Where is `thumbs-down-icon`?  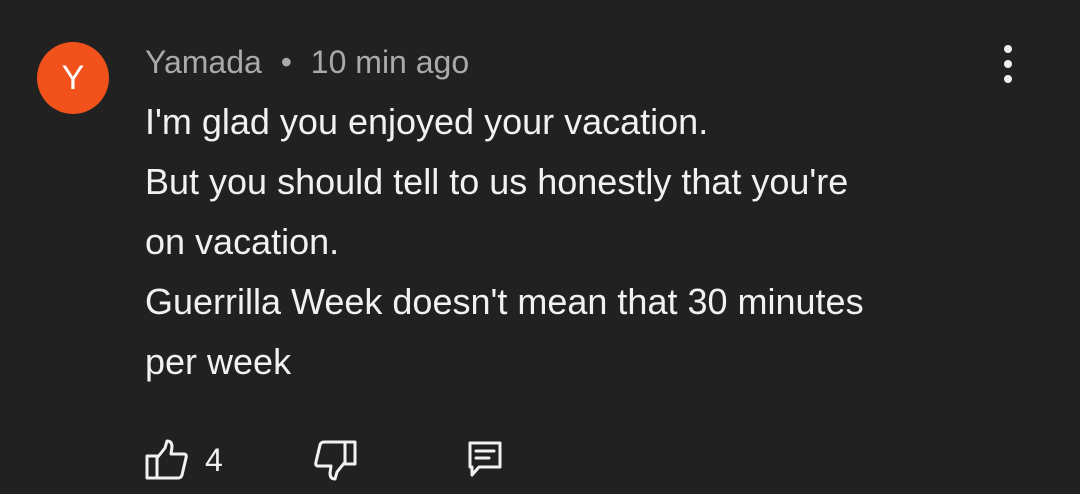 thumbs-down-icon is located at coordinates (335, 460).